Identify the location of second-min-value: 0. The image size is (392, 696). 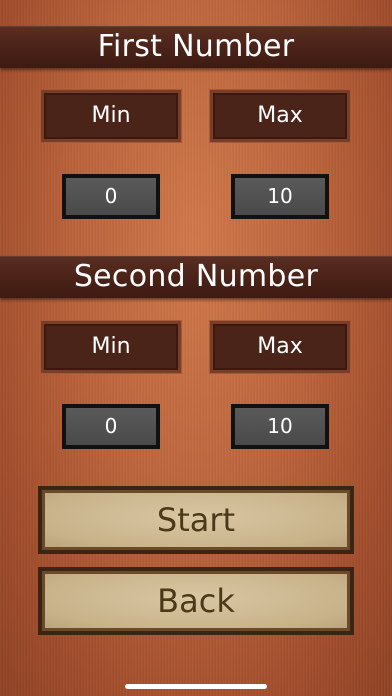
(111, 426).